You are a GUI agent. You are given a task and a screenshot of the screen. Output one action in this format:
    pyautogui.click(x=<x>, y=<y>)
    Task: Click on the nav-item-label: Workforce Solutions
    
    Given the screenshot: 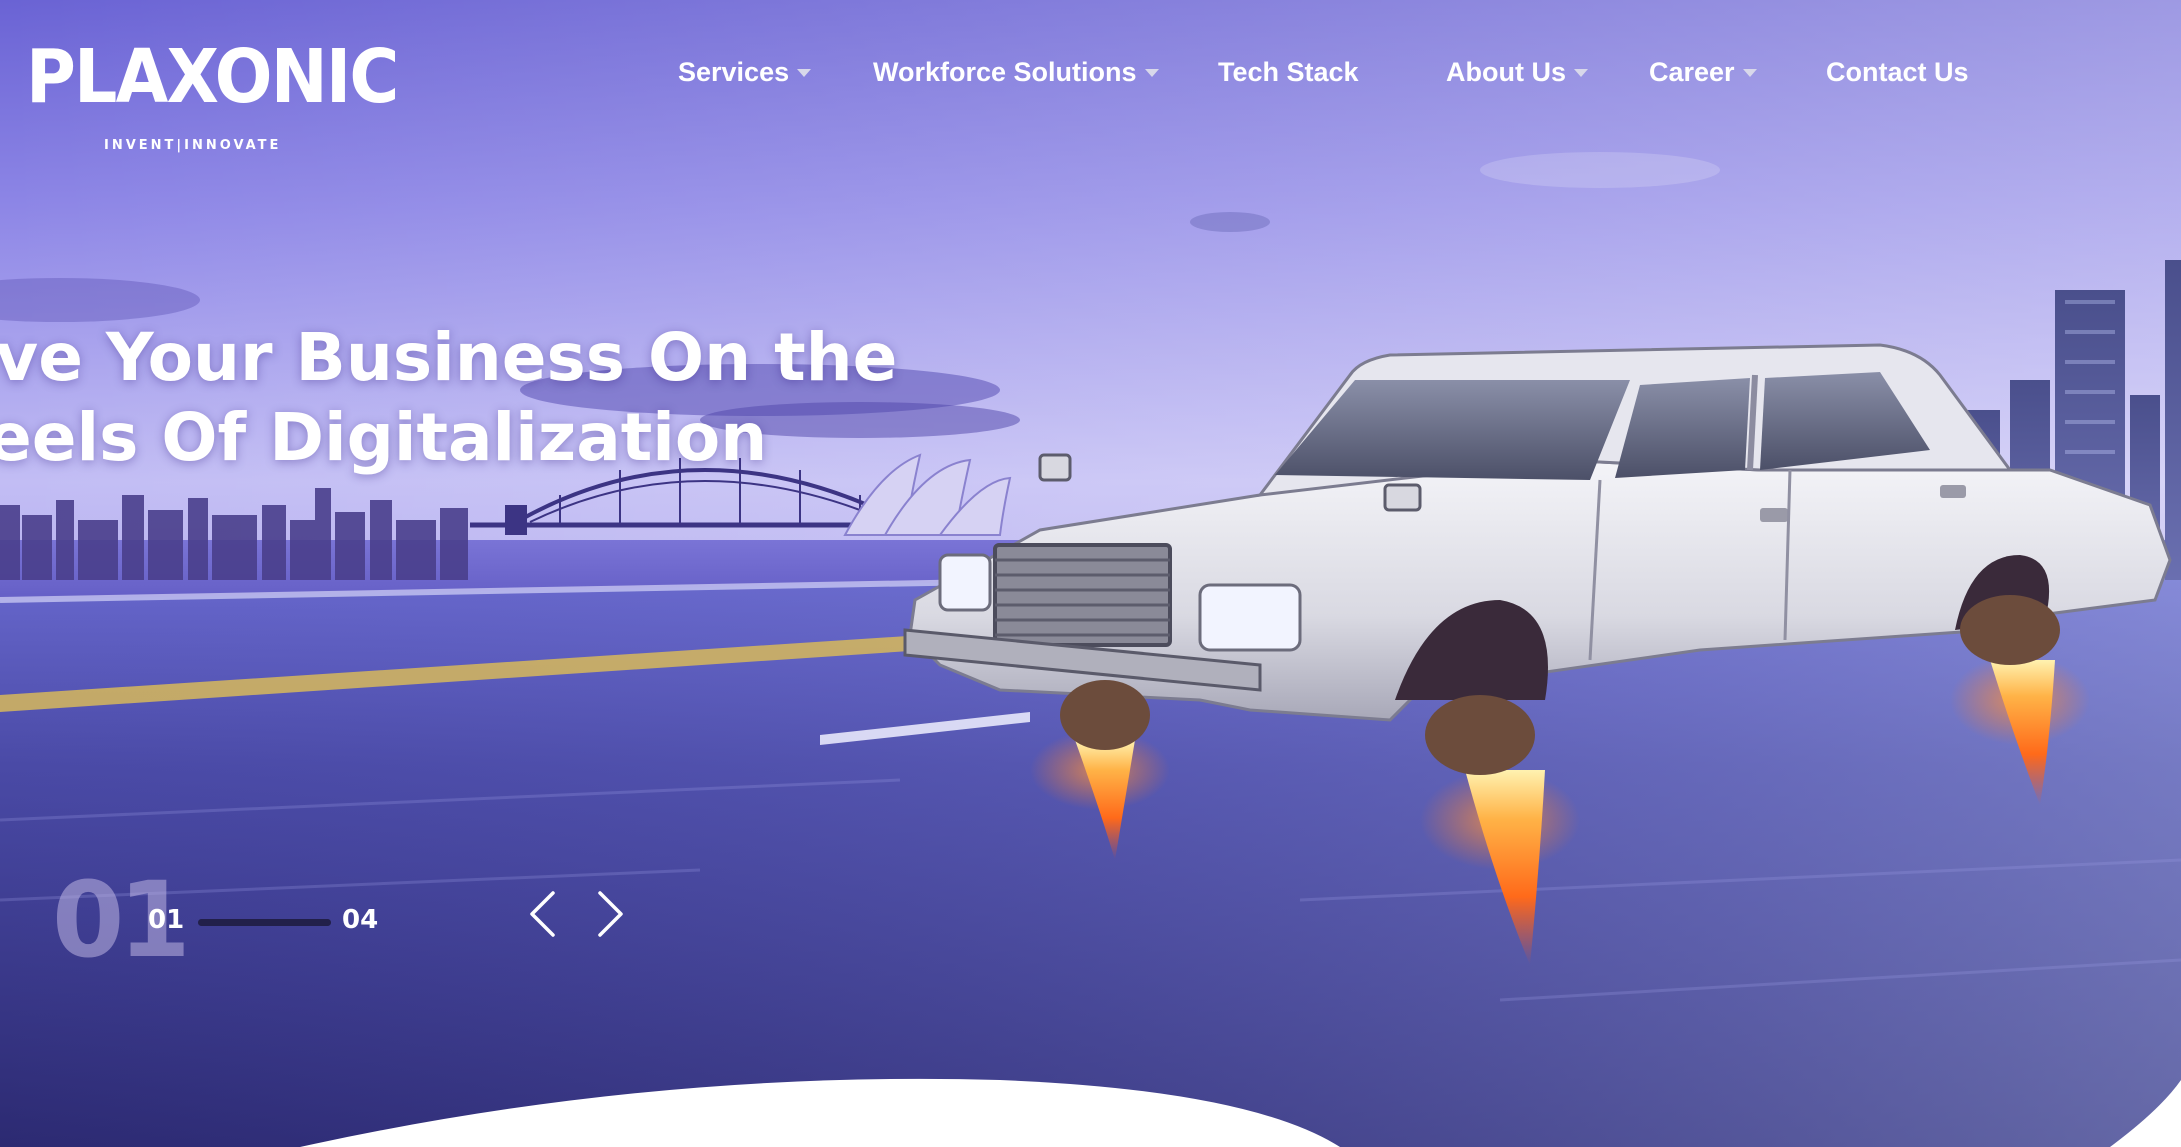 What is the action you would take?
    pyautogui.click(x=1005, y=71)
    